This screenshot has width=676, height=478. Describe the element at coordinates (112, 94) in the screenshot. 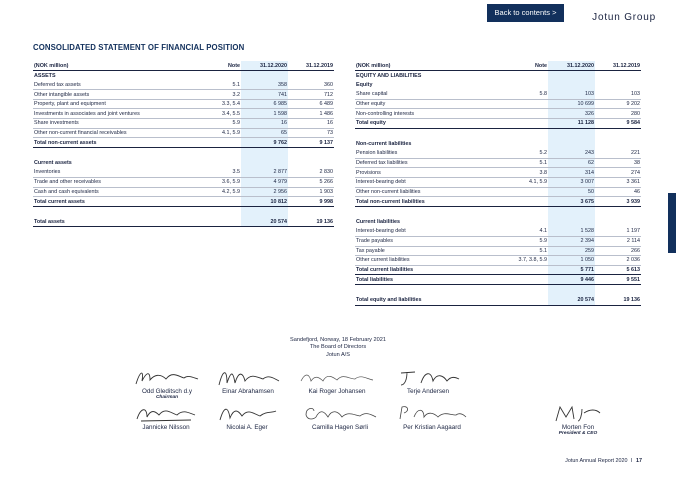

I see `row-label: Other intangible assets` at that location.